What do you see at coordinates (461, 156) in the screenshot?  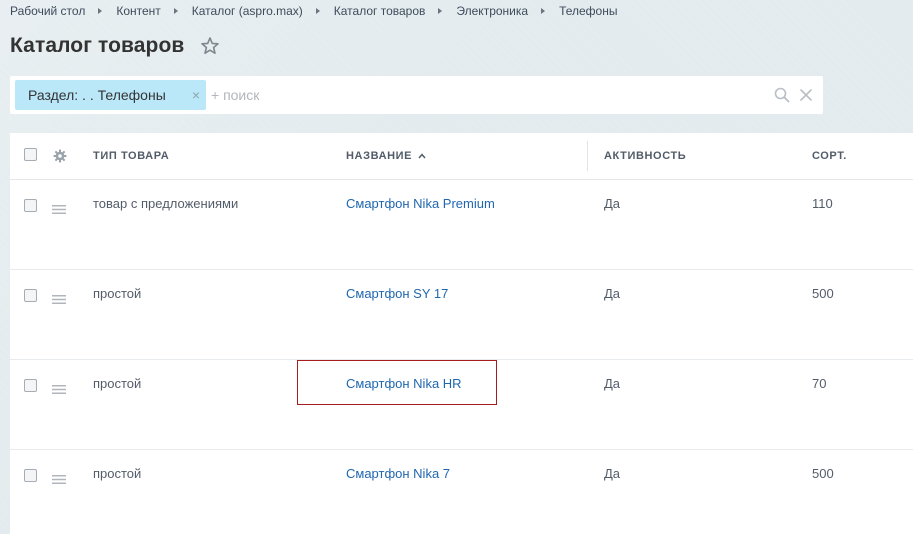 I see `table-header: Тип товара Название Активность Сорт.` at bounding box center [461, 156].